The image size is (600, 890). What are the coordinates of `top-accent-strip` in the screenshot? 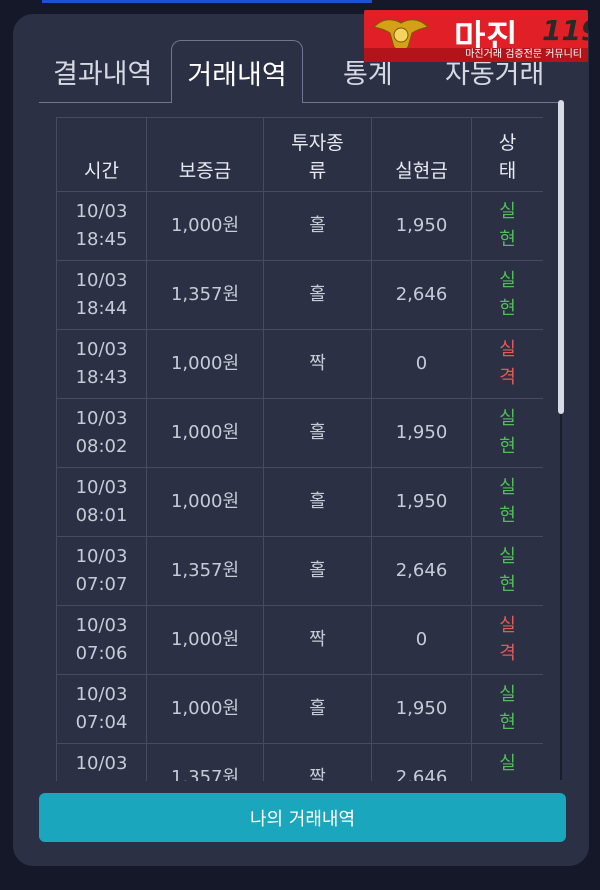 It's located at (207, 1).